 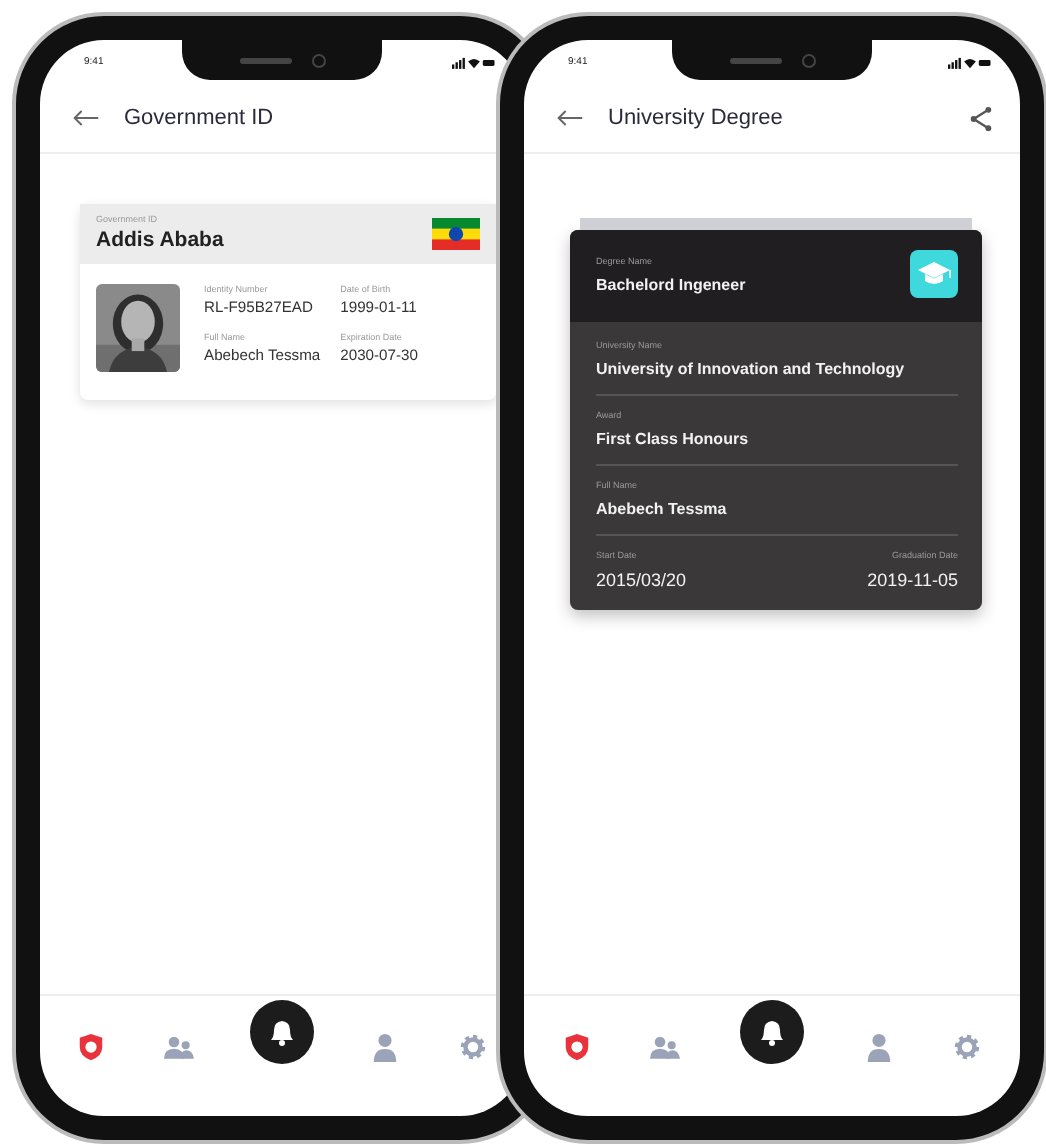 I want to click on city-name: Addis Ababa, so click(x=160, y=240).